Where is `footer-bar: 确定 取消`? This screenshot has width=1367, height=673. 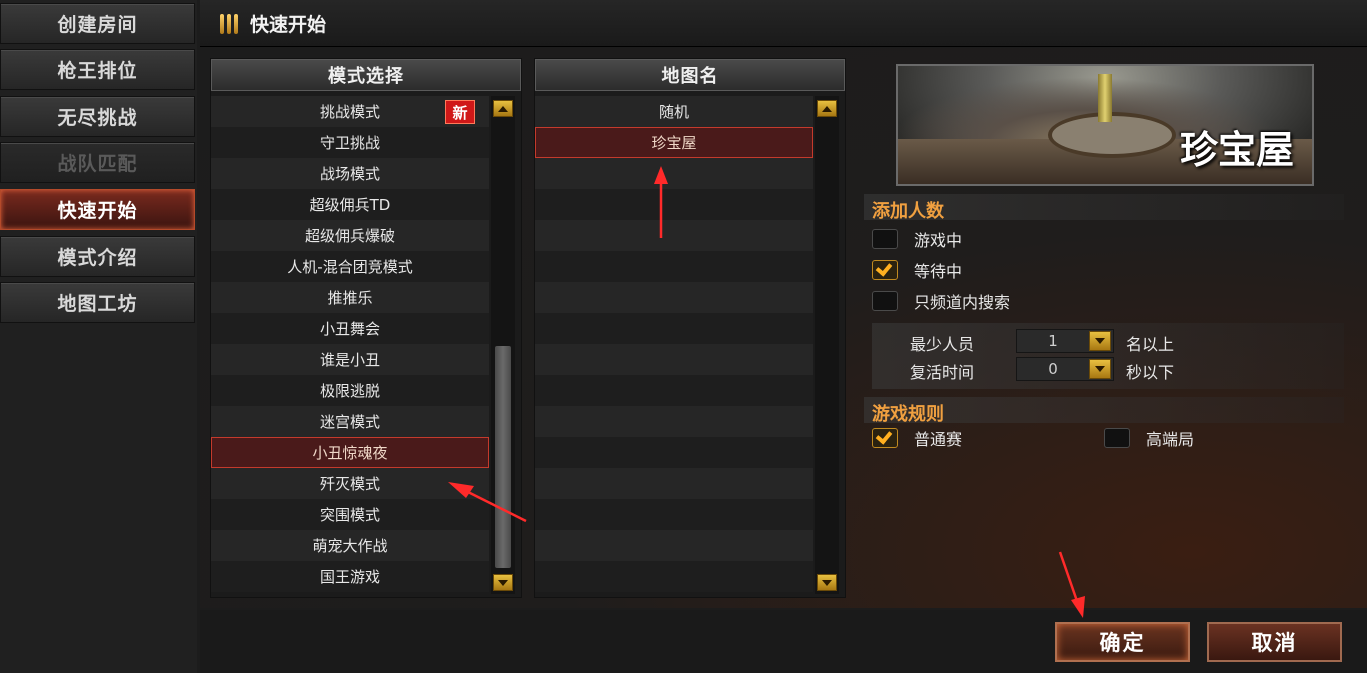
footer-bar: 确定 取消 is located at coordinates (783, 641).